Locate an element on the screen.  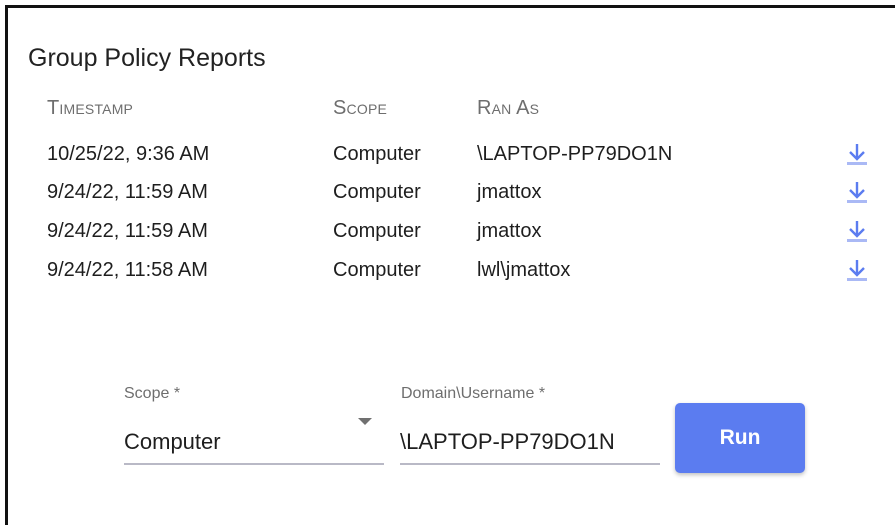
scope-select: Computer is located at coordinates (254, 445).